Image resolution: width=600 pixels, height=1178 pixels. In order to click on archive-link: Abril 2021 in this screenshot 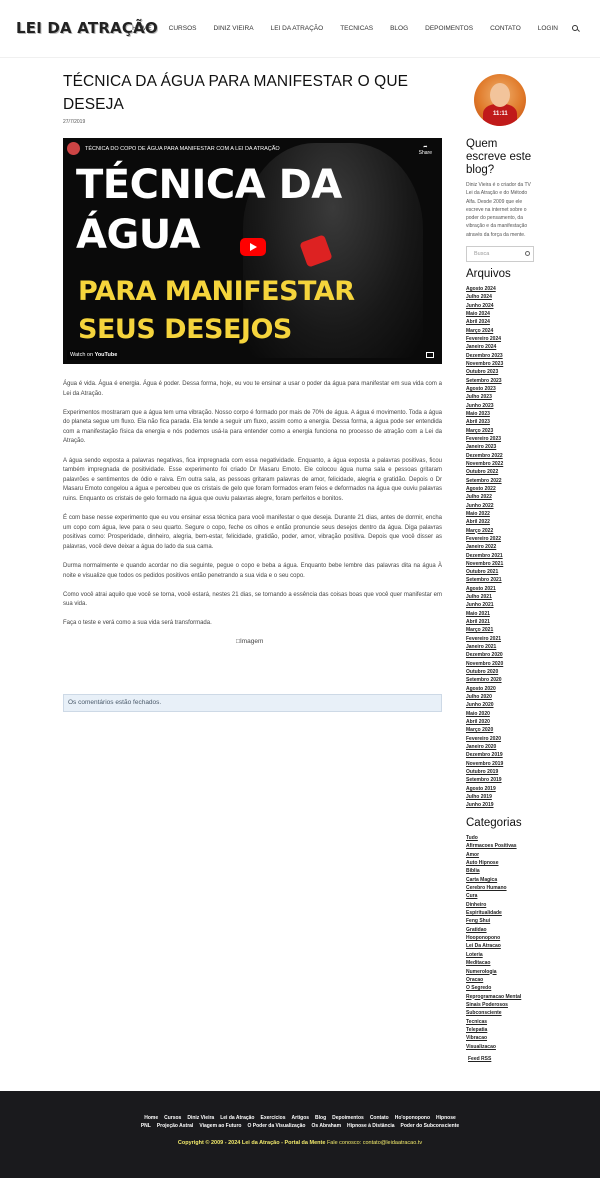, I will do `click(501, 622)`.